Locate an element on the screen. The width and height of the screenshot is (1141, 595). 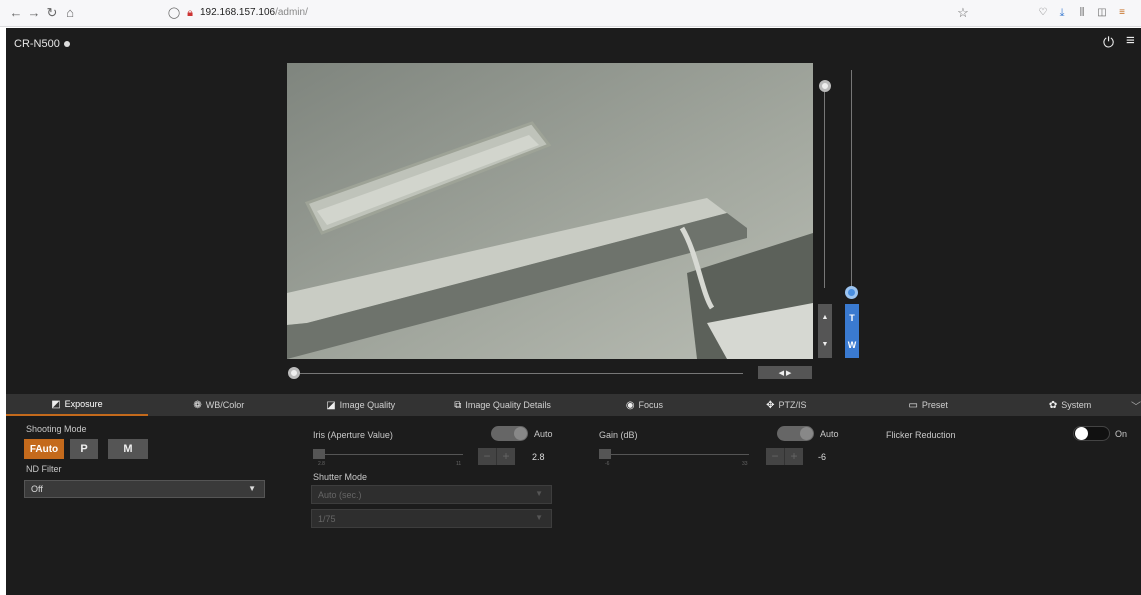
gain-auto-label: Auto is located at coordinates (829, 434).